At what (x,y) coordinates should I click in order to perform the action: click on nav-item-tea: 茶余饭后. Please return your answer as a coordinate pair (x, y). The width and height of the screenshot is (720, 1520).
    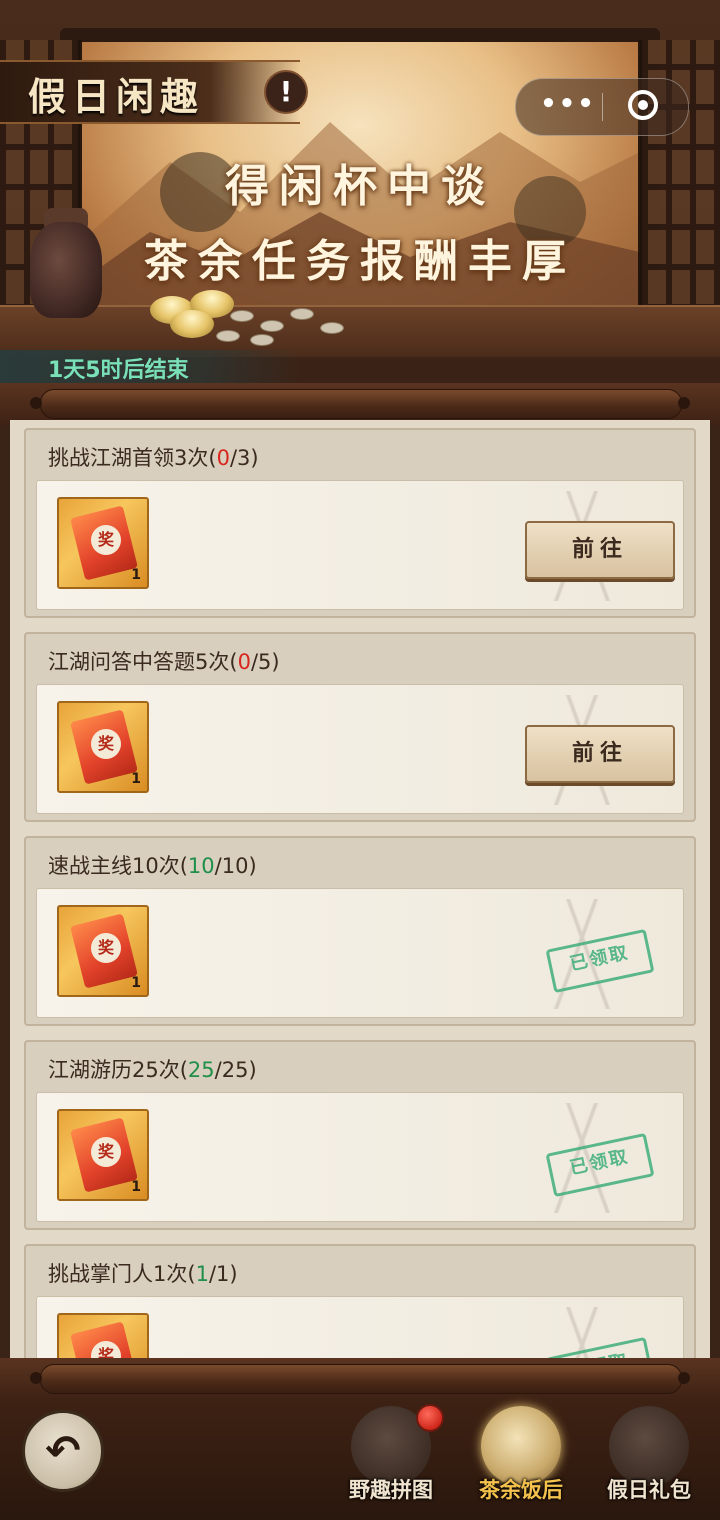
    Looking at the image, I should click on (521, 1460).